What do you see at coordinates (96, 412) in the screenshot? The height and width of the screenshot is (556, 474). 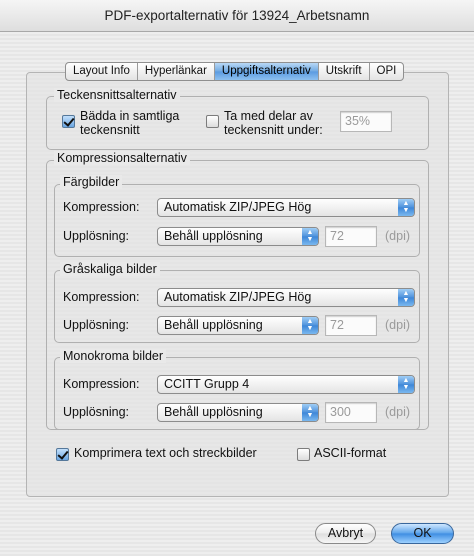 I see `mono-resolution-label: Upplösning:` at bounding box center [96, 412].